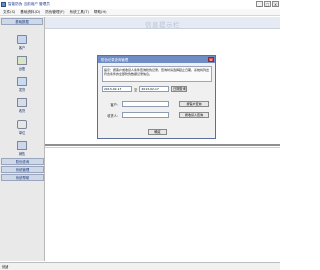  I want to click on sidebar-item-send: 发货, so click(22, 84).